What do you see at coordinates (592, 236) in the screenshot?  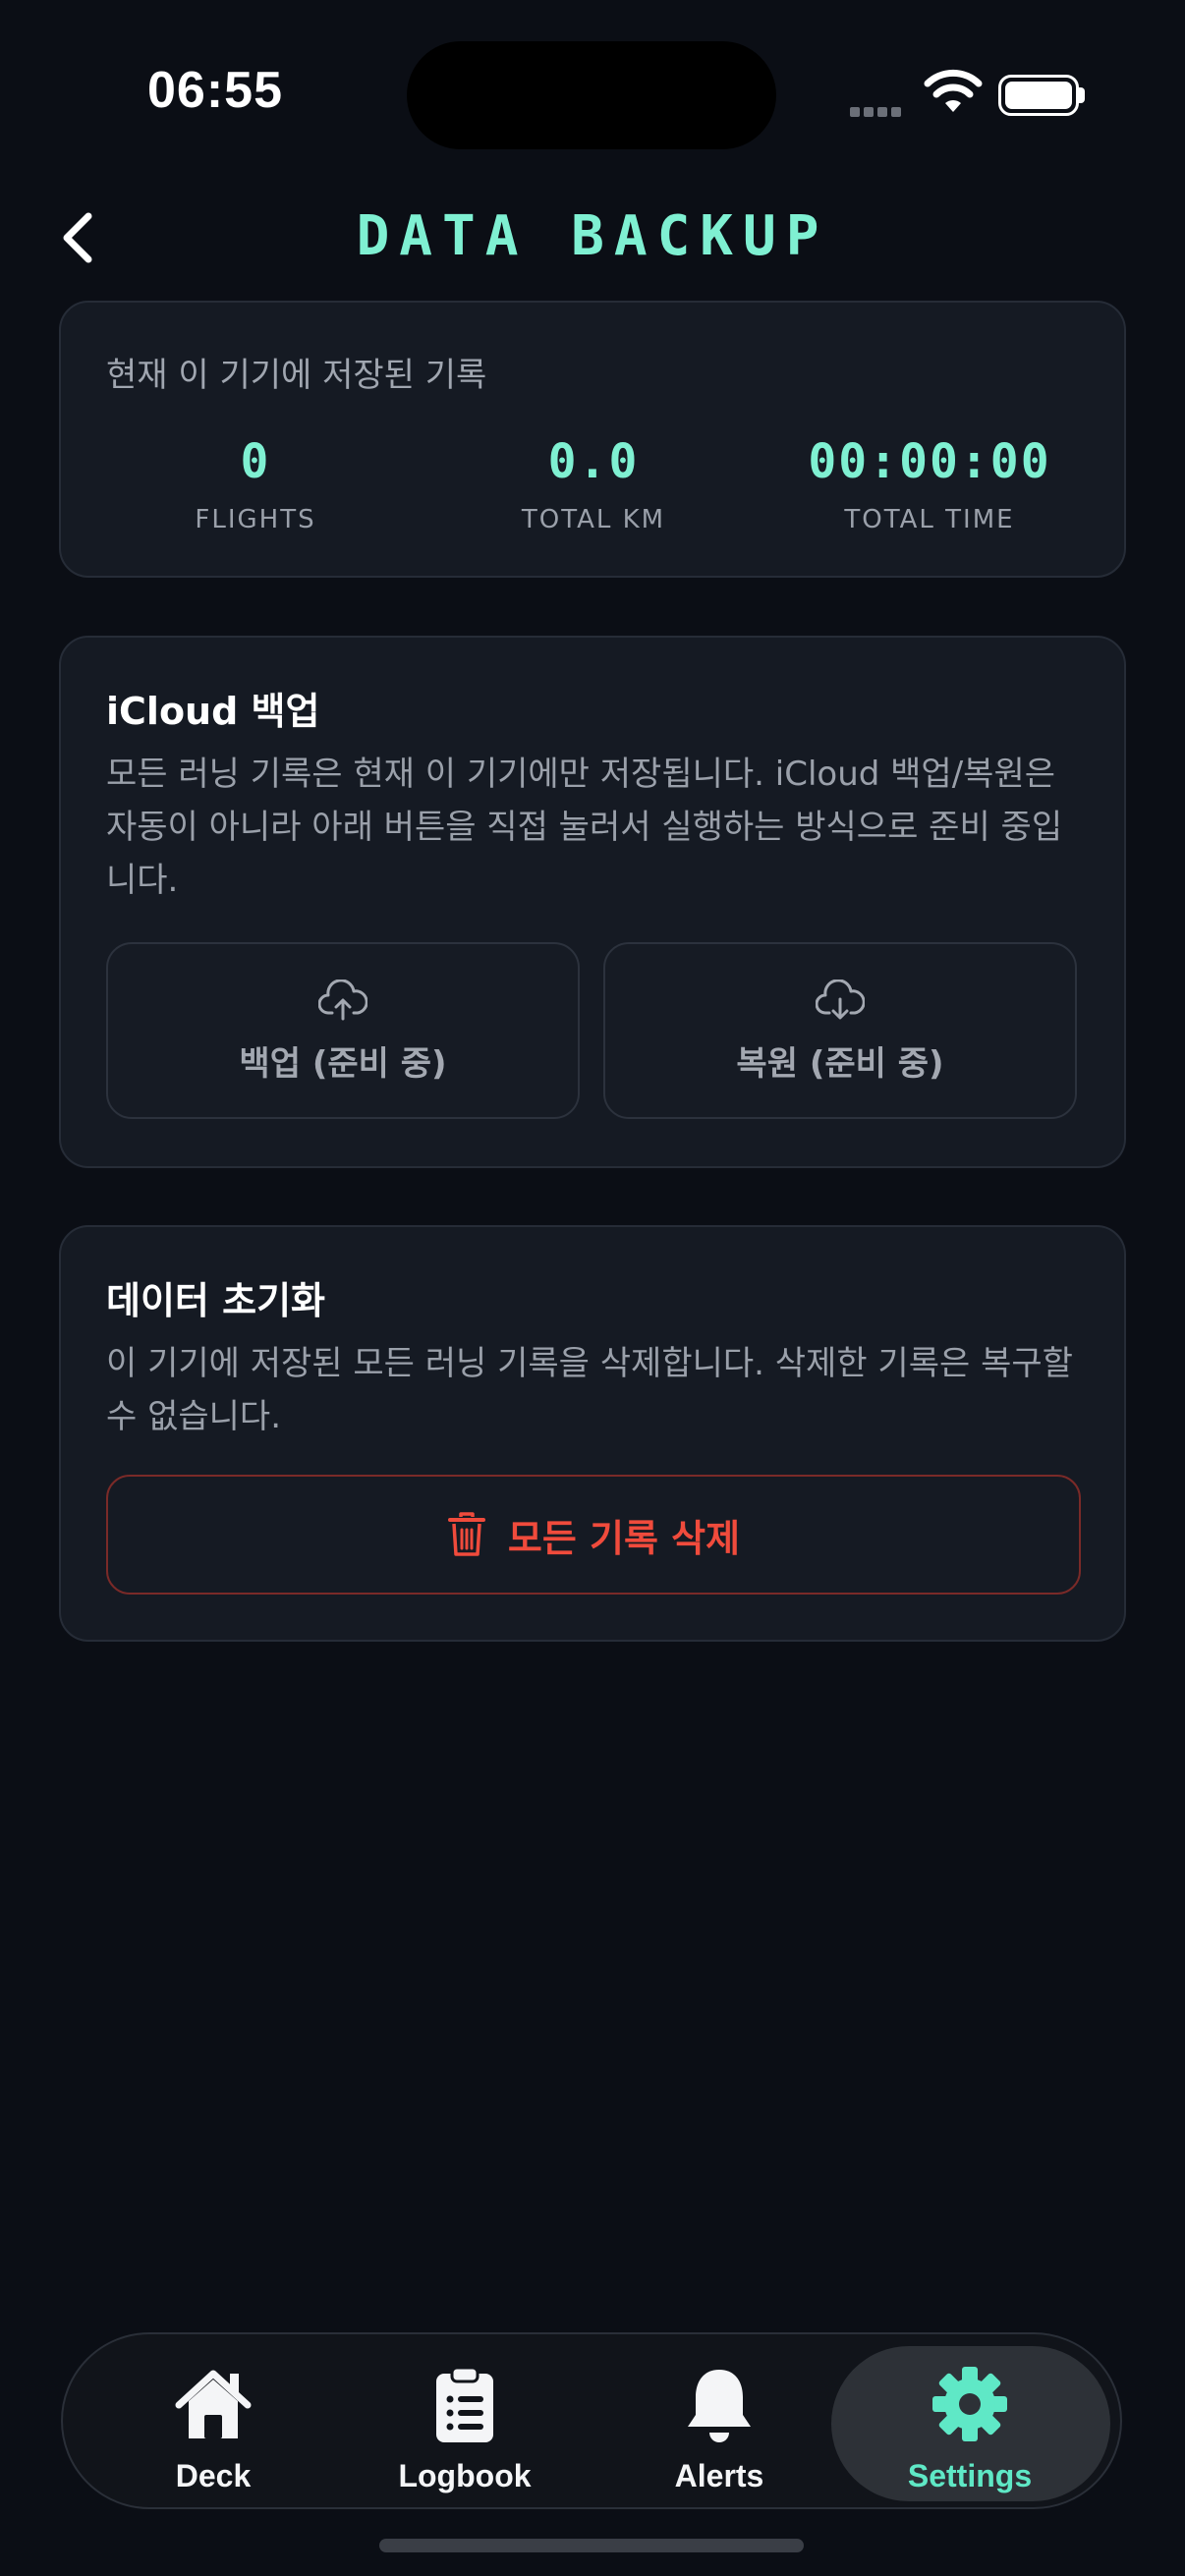 I see `page-title: DATA BACKUP` at bounding box center [592, 236].